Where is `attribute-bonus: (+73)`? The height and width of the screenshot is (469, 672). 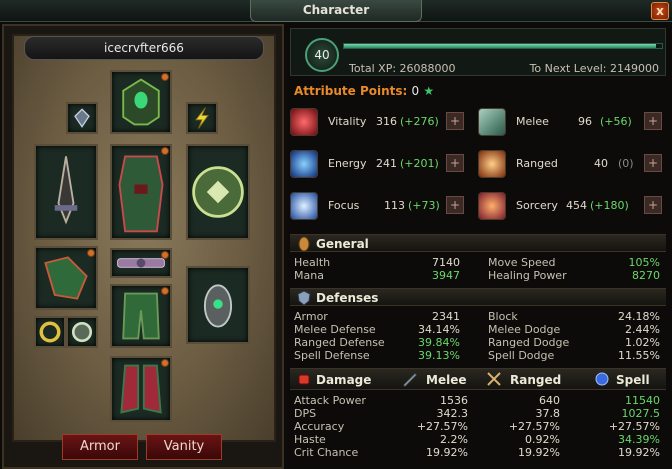 attribute-bonus: (+73) is located at coordinates (424, 205).